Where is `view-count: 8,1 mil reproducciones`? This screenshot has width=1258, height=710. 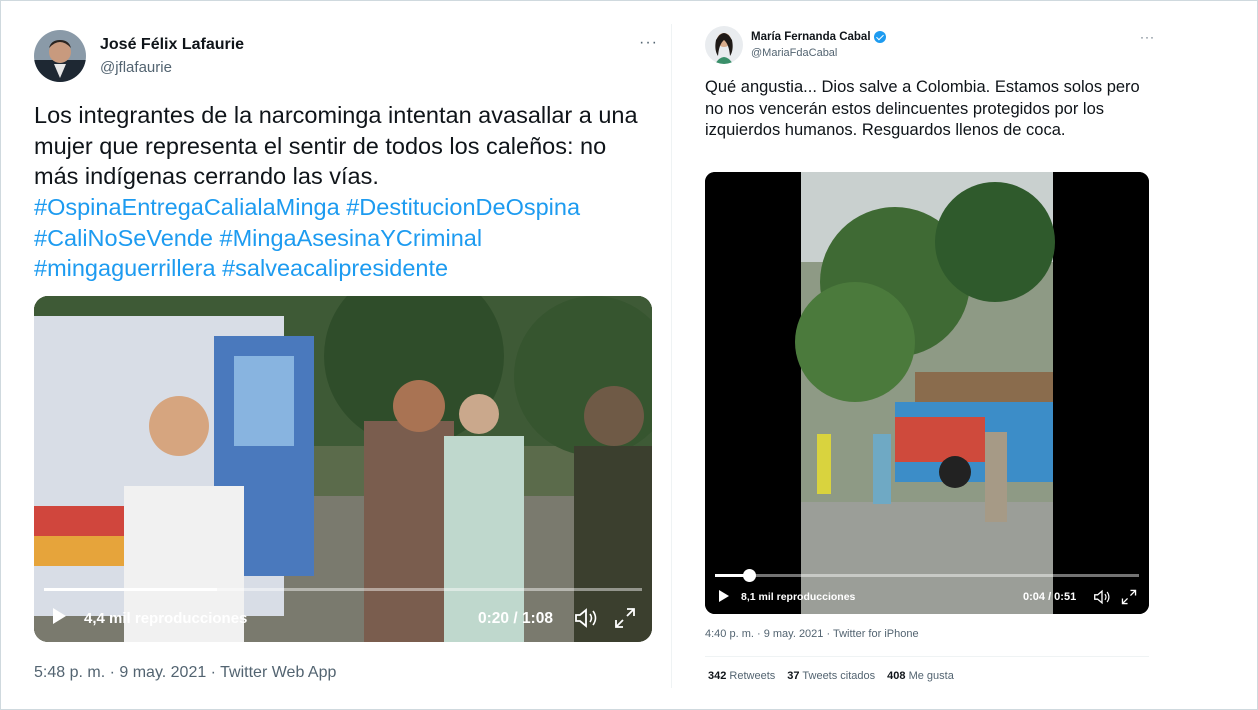
view-count: 8,1 mil reproducciones is located at coordinates (798, 597).